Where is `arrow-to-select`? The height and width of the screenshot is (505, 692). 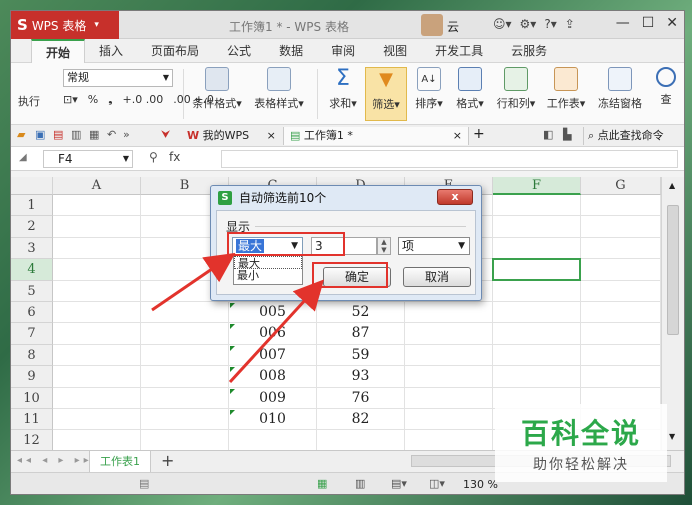
arrow-to-select is located at coordinates (193, 282).